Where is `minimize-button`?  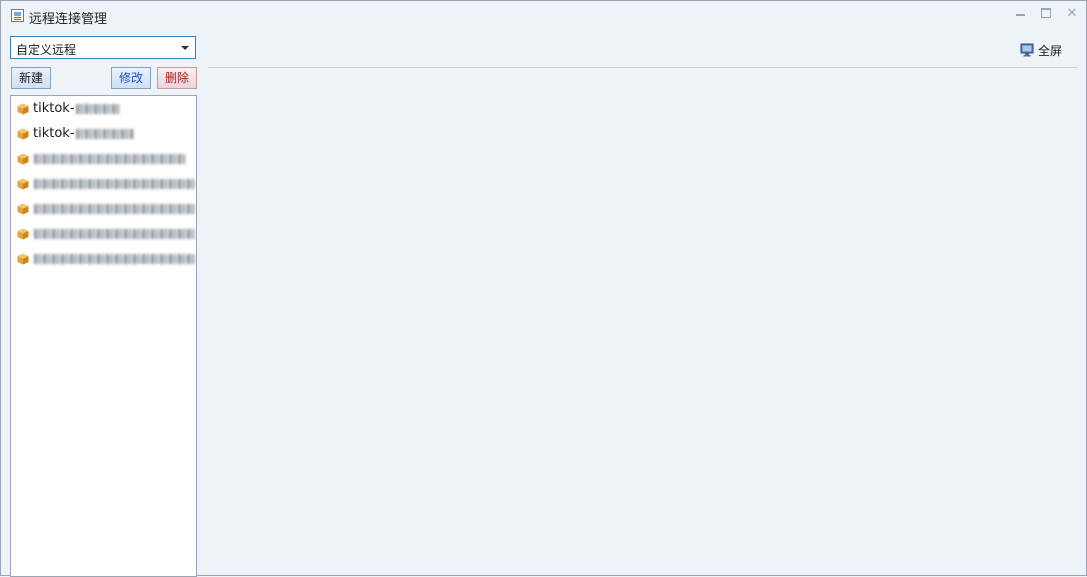
minimize-button is located at coordinates (1020, 13).